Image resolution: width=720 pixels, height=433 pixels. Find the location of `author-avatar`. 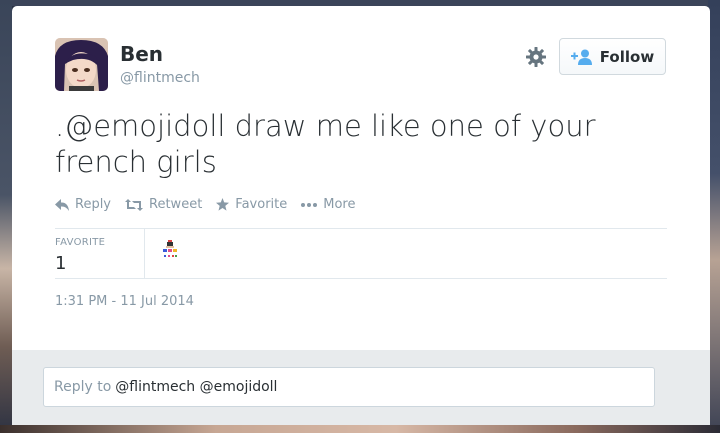

author-avatar is located at coordinates (81, 64).